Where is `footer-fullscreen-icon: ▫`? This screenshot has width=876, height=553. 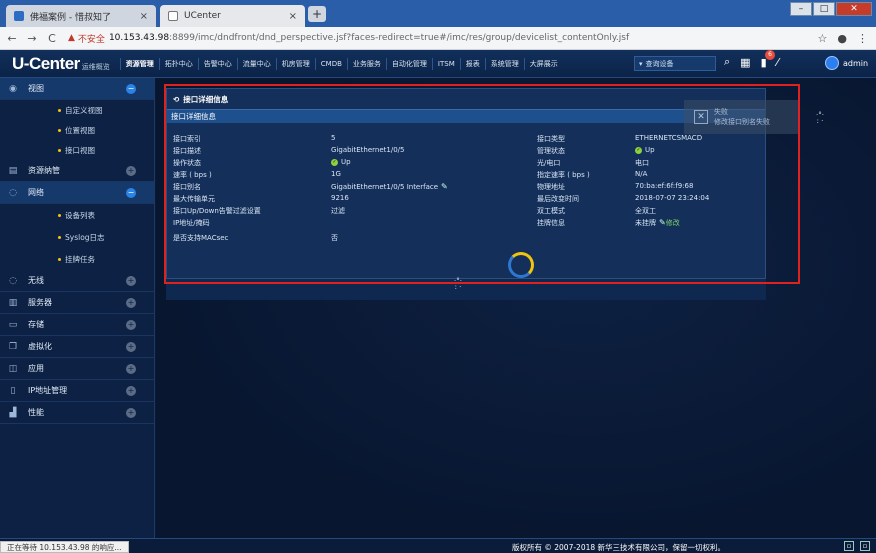
footer-fullscreen-icon: ▫ is located at coordinates (865, 546).